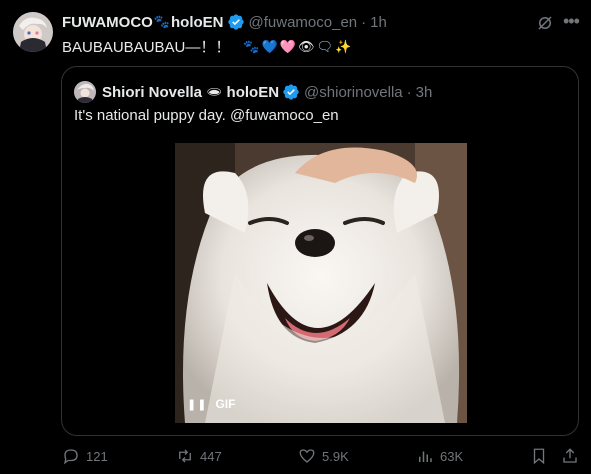  Describe the element at coordinates (85, 456) in the screenshot. I see `reply-button: 121` at that location.